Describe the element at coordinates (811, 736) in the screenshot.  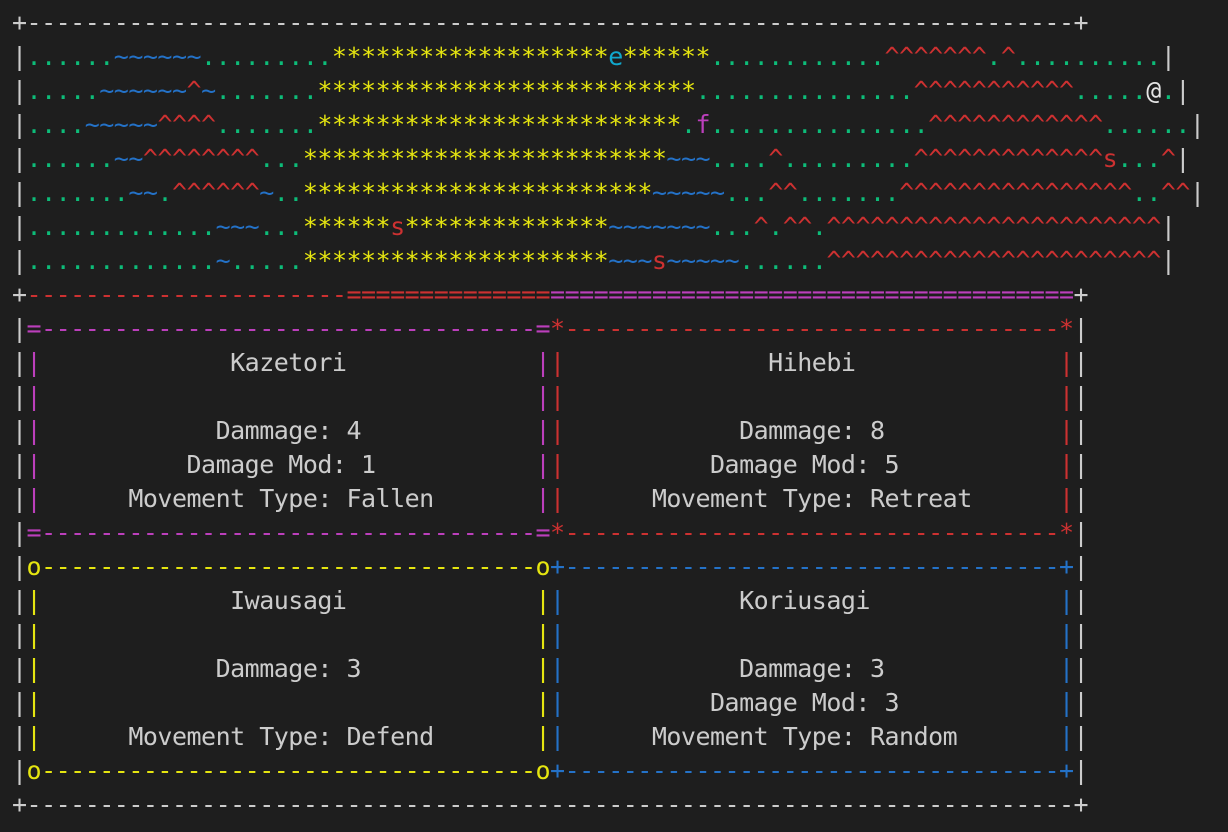
I see `card-stat: Movement Type: Random` at that location.